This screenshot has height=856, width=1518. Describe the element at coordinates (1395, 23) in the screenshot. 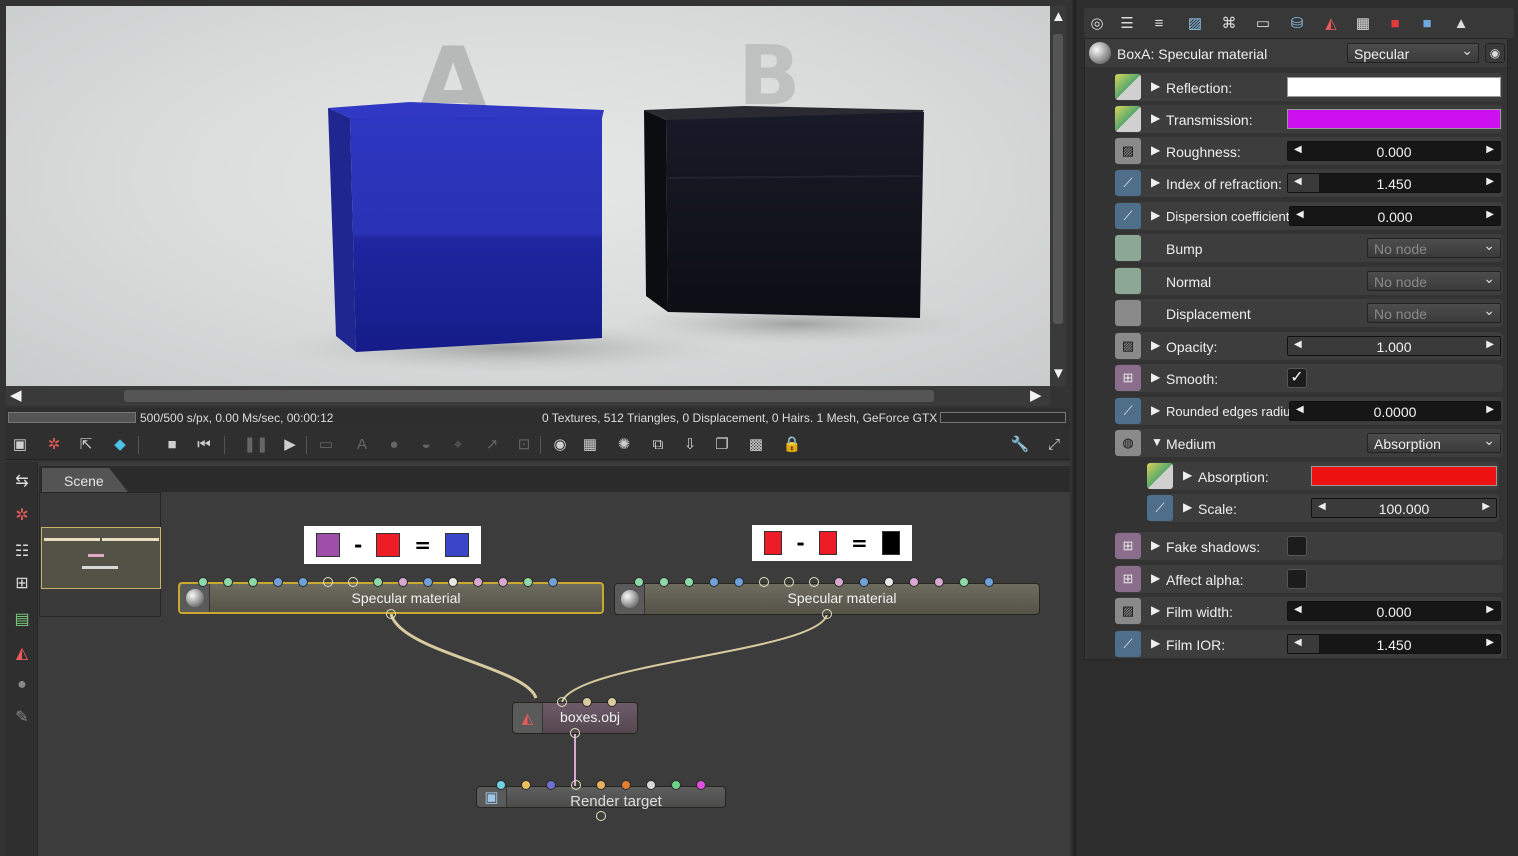

I see `material-cube-icon: ■` at that location.